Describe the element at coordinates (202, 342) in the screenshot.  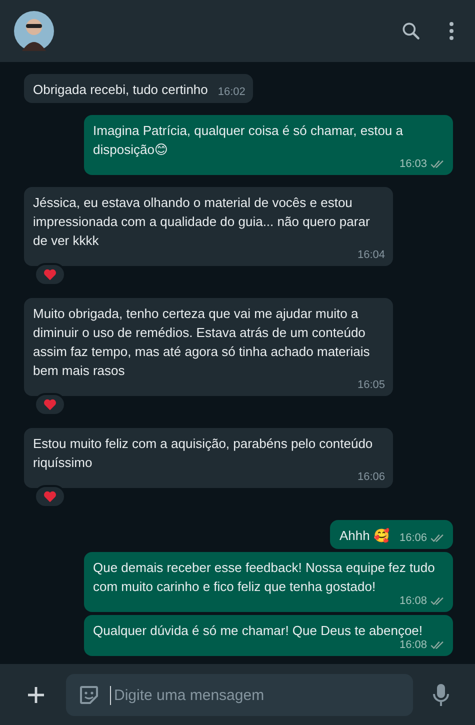
I see `message-text: Muito obrigada, tenho certeza que vai me ajudar muito a diminuir o uso de remédios. Estava atrás de um conteúdo assim faz tempo, mas até agora só tinha achado materiais bem mais rasos` at that location.